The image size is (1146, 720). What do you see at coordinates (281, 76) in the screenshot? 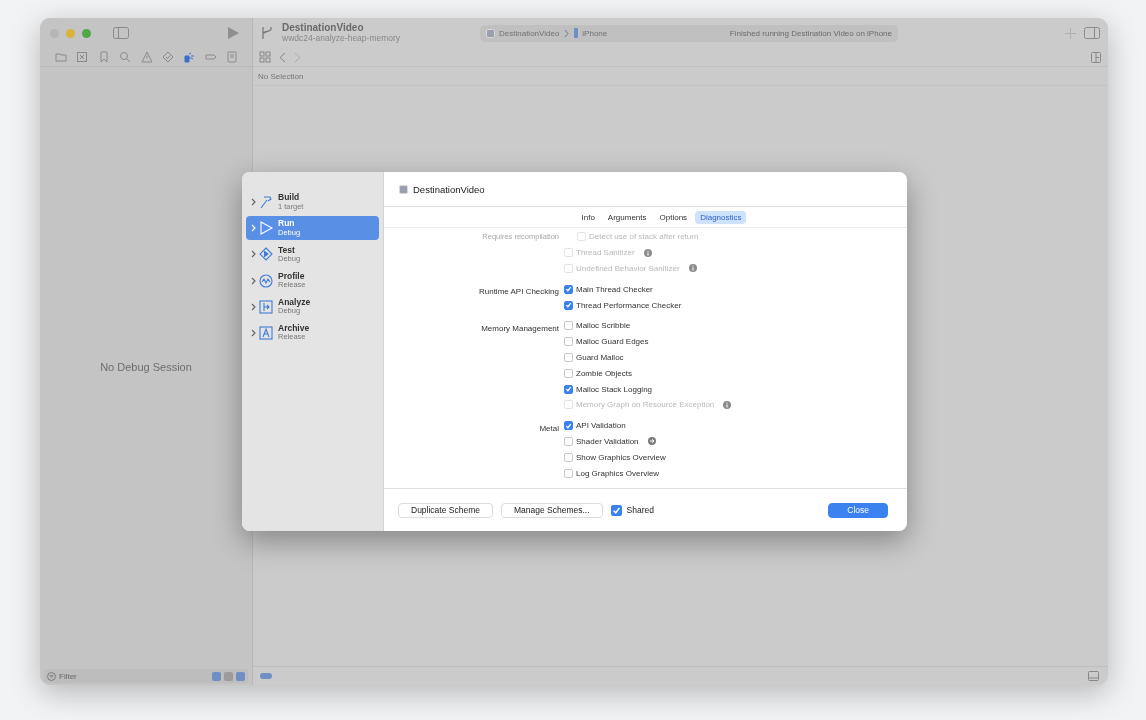
I see `path-text: No Selection` at bounding box center [281, 76].